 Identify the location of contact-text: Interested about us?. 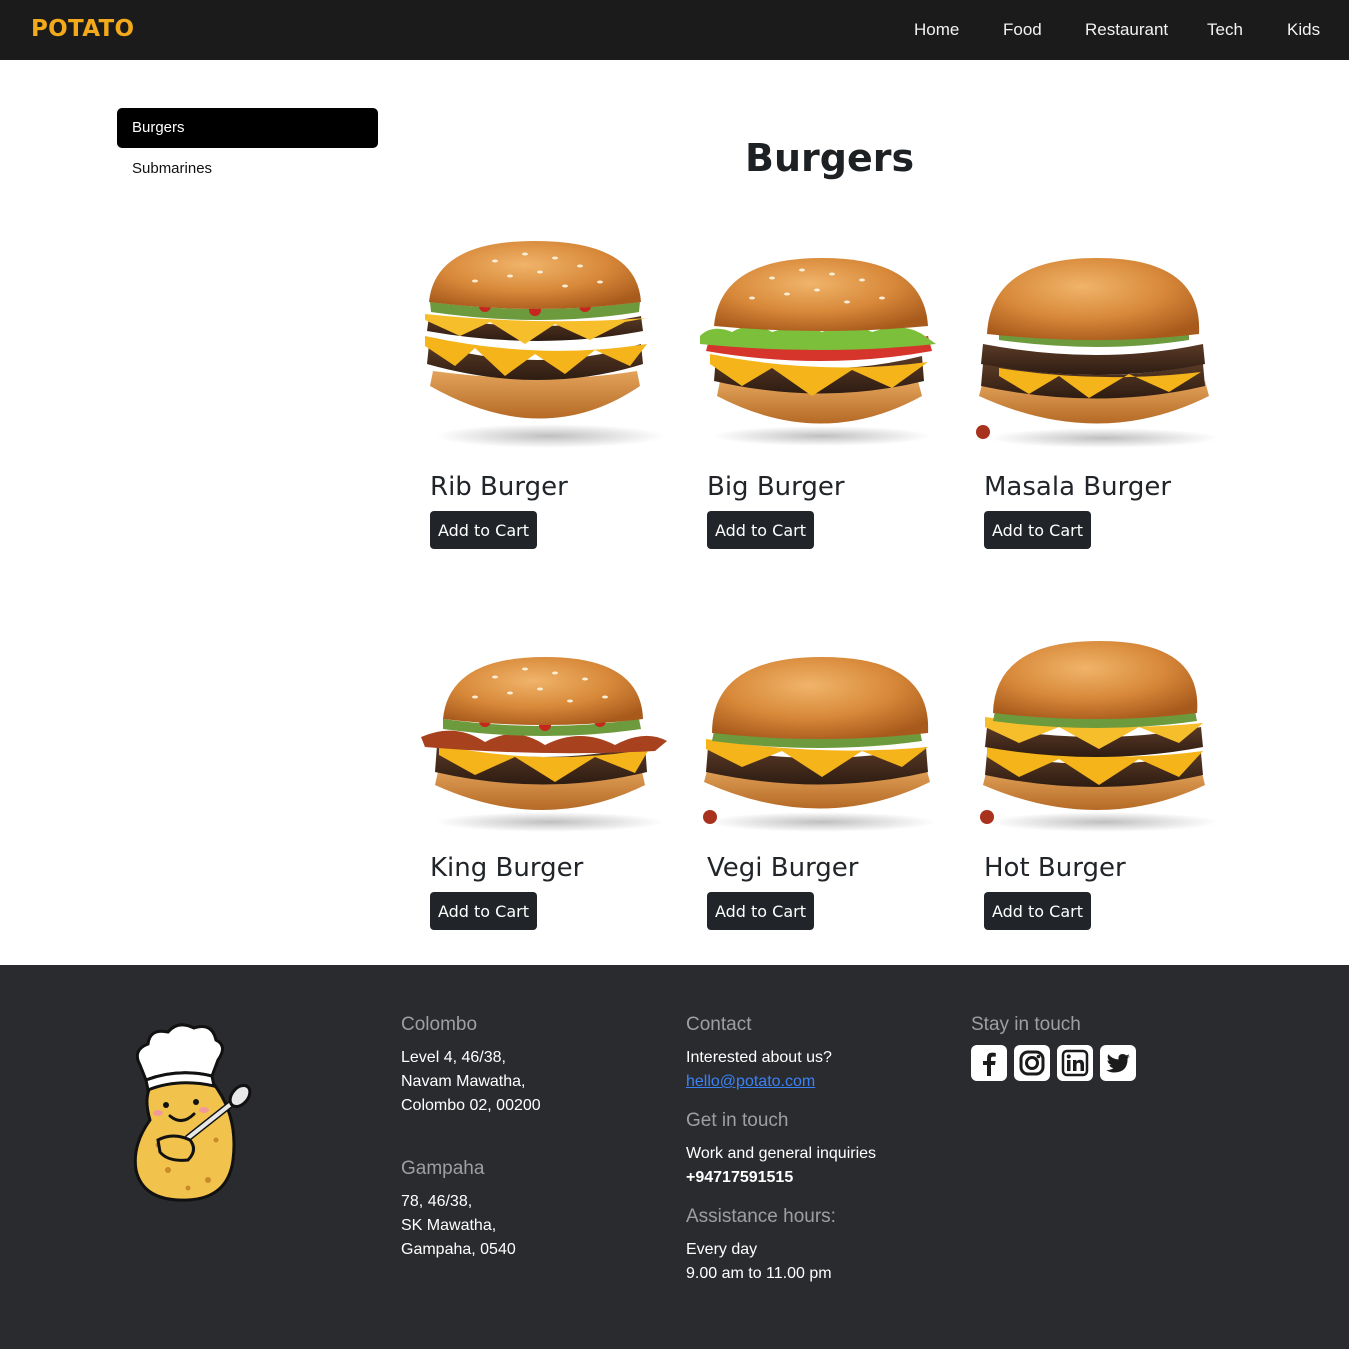
(759, 1057).